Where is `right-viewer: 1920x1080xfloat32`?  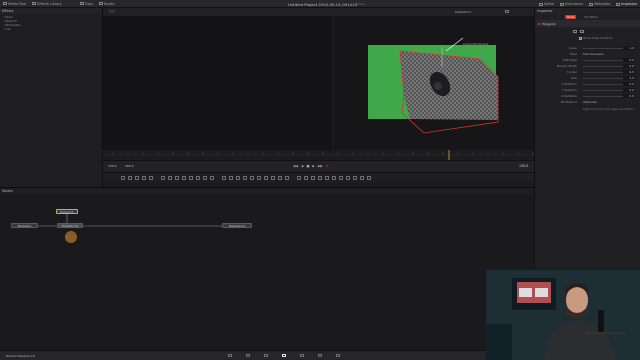 right-viewer: 1920x1080xfloat32 is located at coordinates (434, 83).